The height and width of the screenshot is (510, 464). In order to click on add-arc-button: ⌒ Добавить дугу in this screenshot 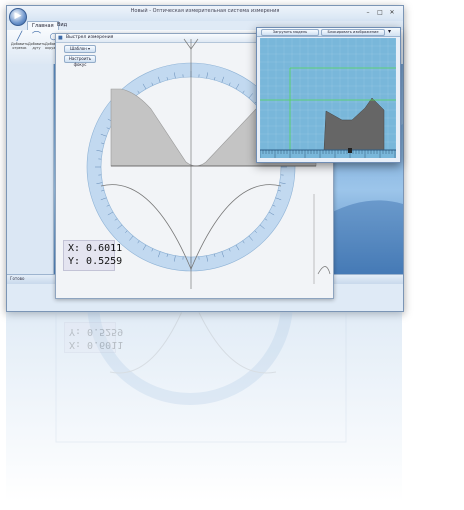, I will do `click(36, 41)`.